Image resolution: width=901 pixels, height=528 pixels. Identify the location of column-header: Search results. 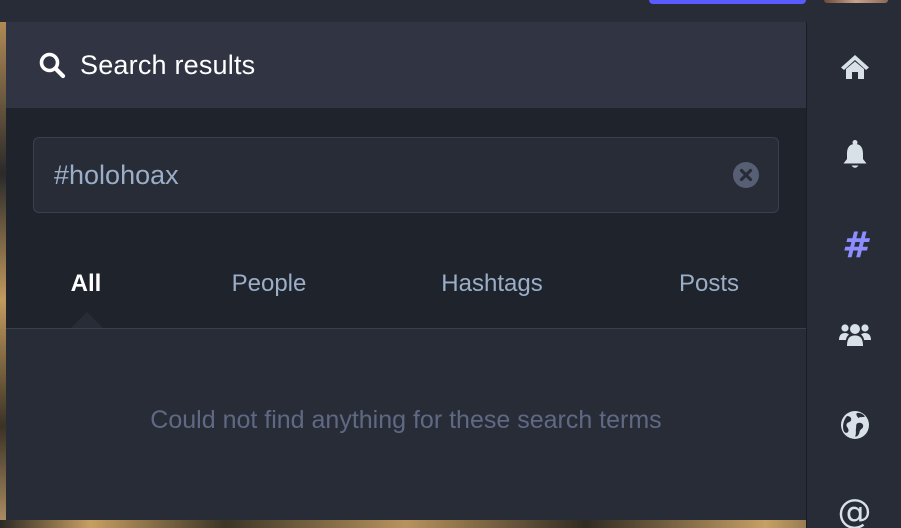
(406, 65).